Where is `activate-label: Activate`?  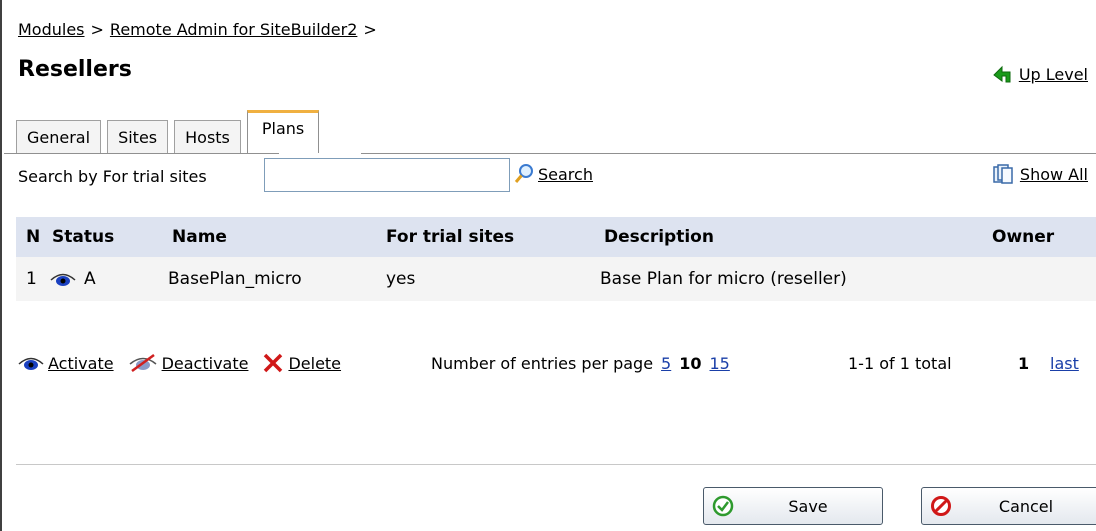
activate-label: Activate is located at coordinates (81, 363).